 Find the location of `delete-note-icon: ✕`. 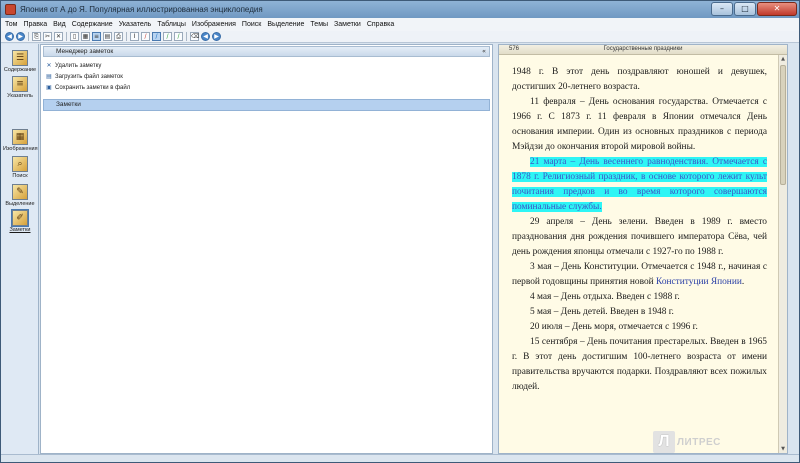

delete-note-icon: ✕ is located at coordinates (49, 65).